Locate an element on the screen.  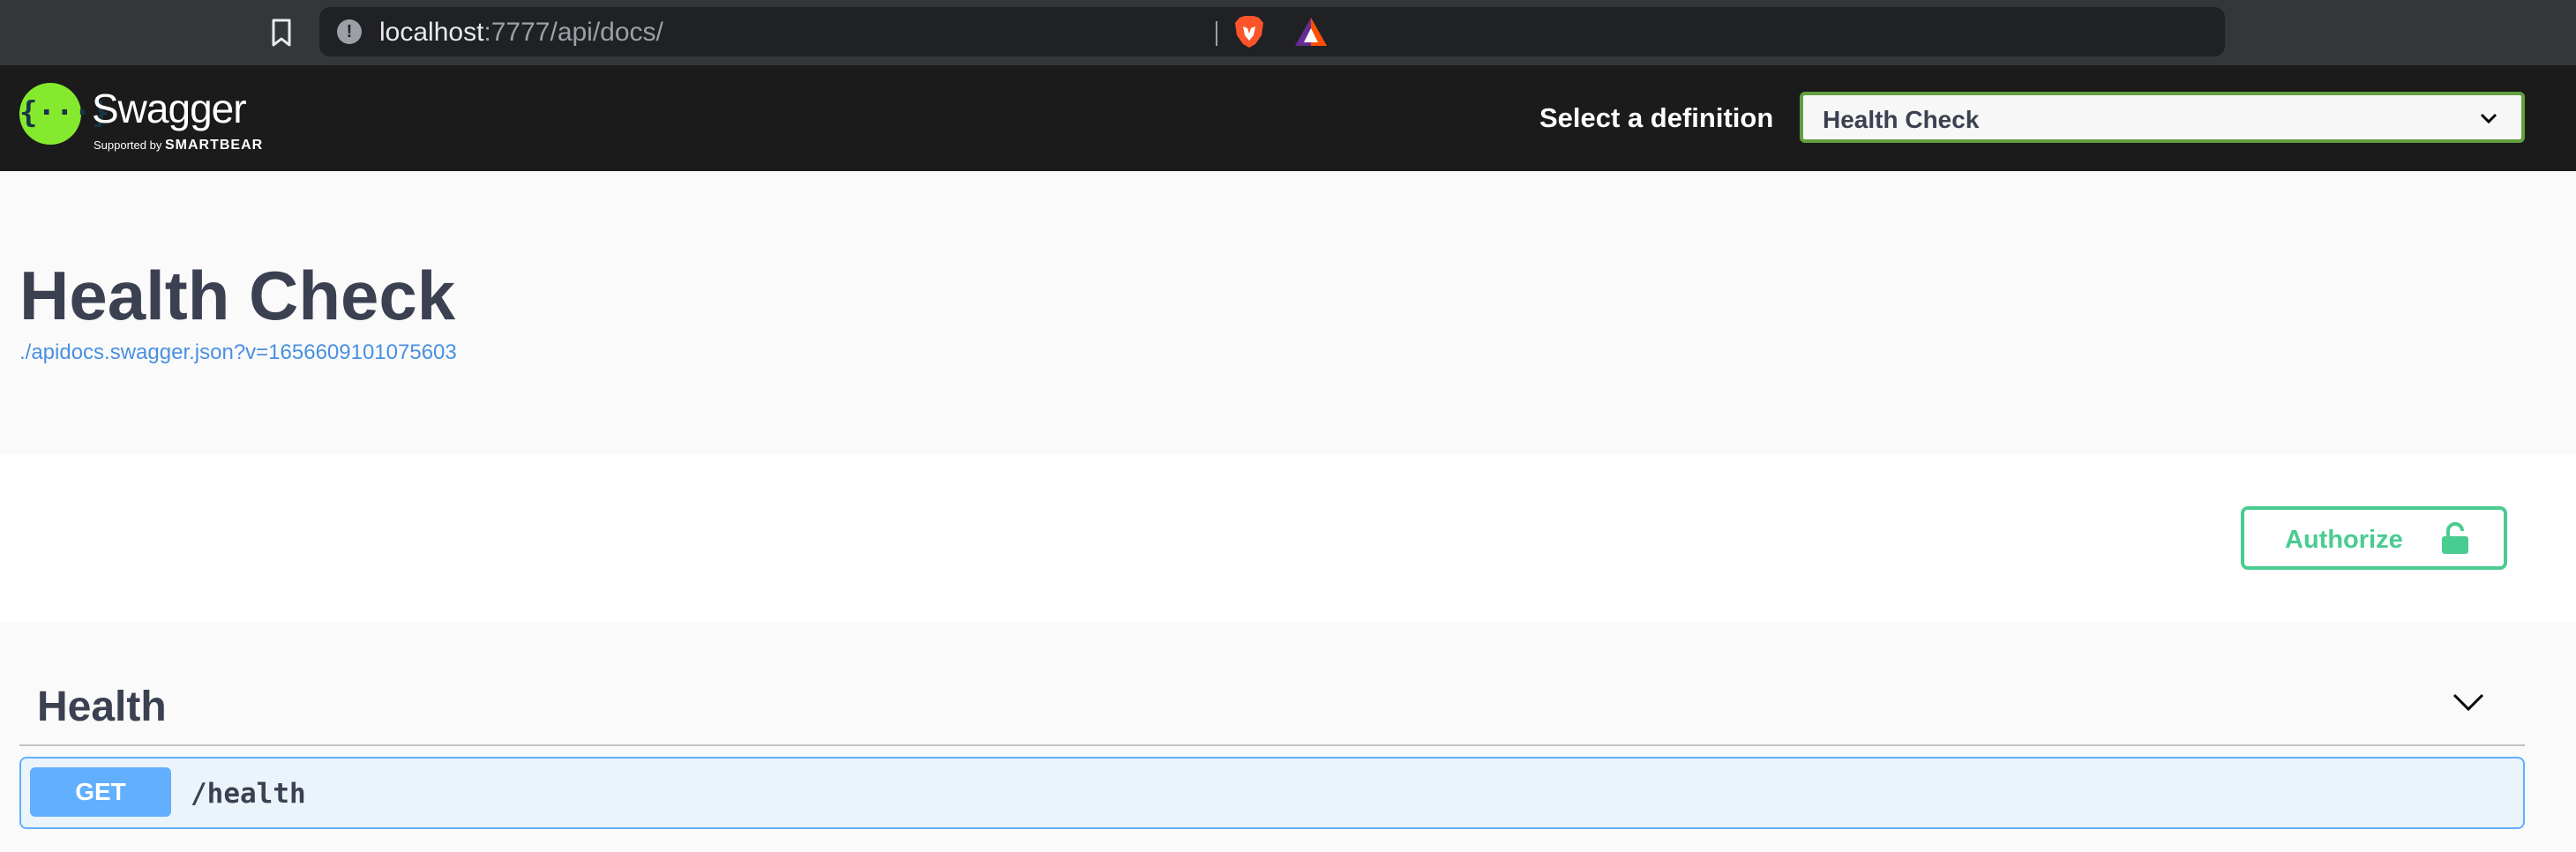
browser-toolbar: ! localhost:7777/api/docs/ is located at coordinates (1288, 32).